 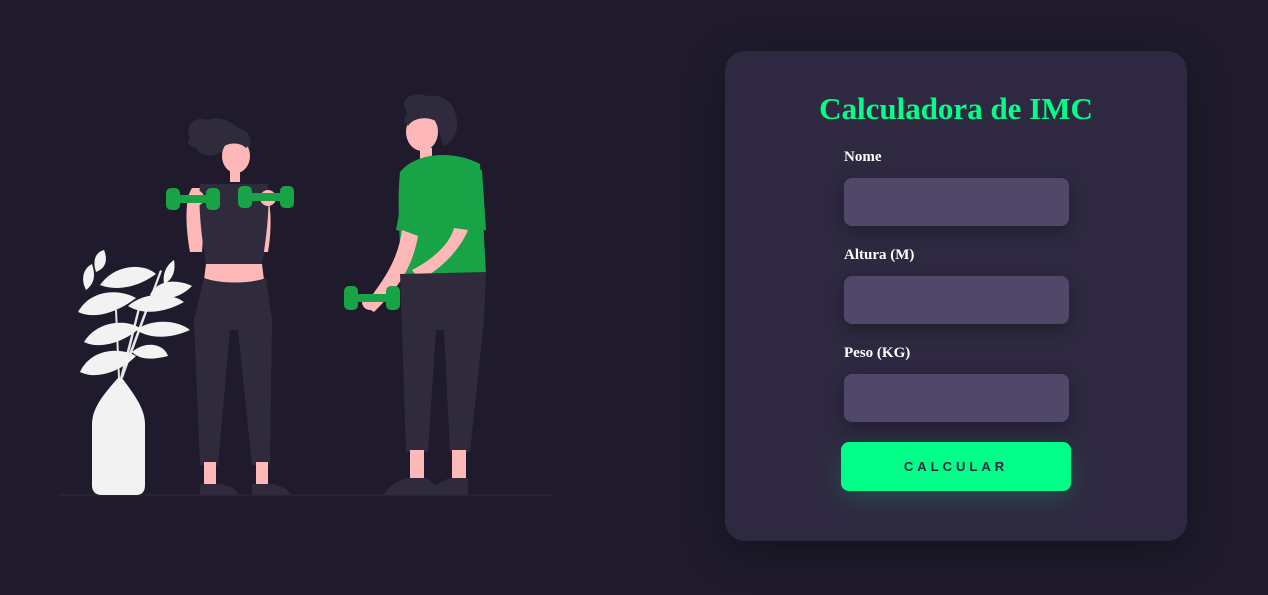 I want to click on weight-label: Peso (KG), so click(x=877, y=353).